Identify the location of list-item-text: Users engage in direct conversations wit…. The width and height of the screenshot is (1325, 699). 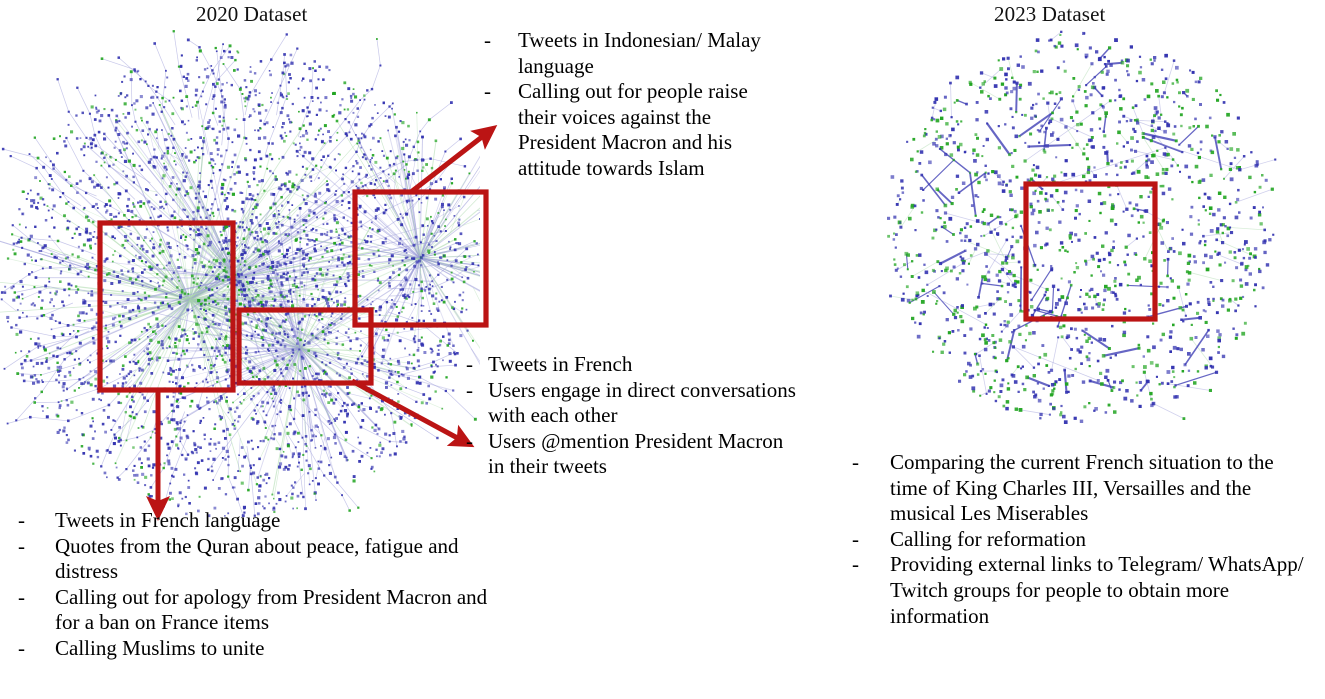
(642, 402).